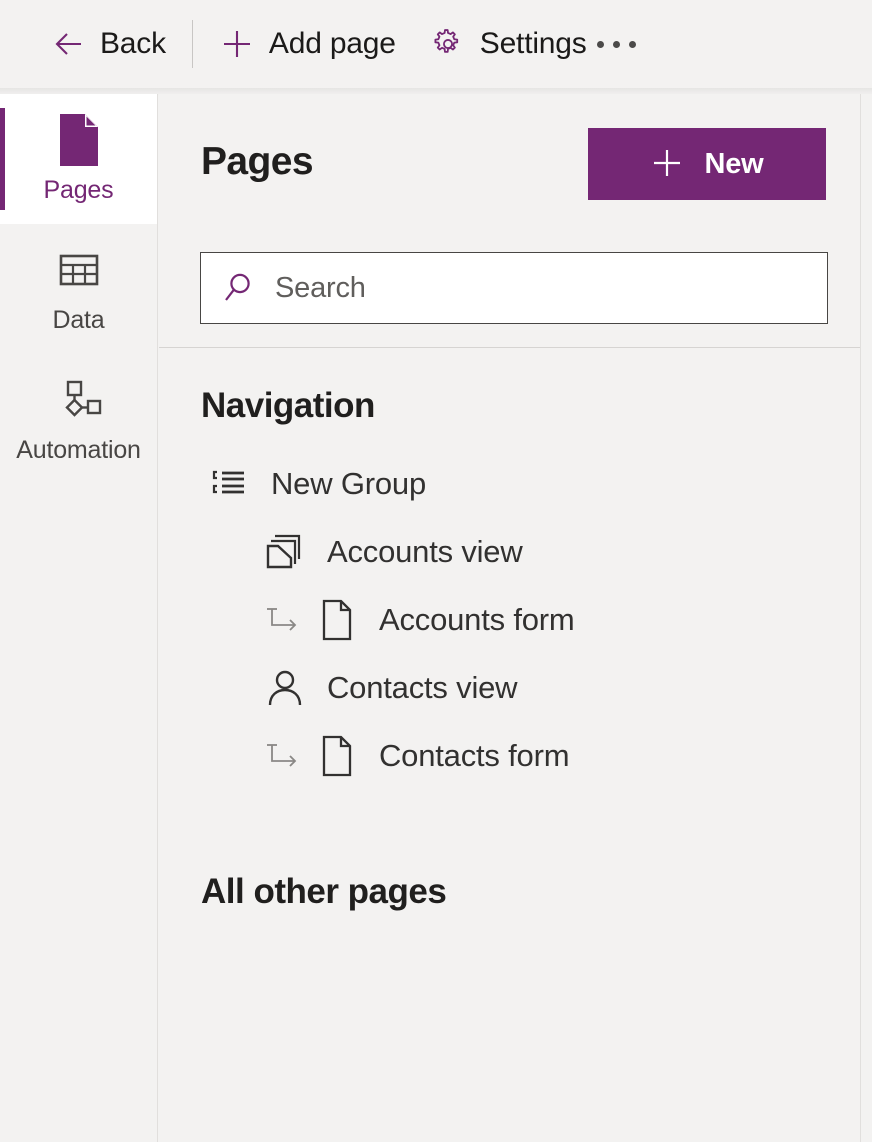 The width and height of the screenshot is (872, 1142). I want to click on search-icon, so click(238, 288).